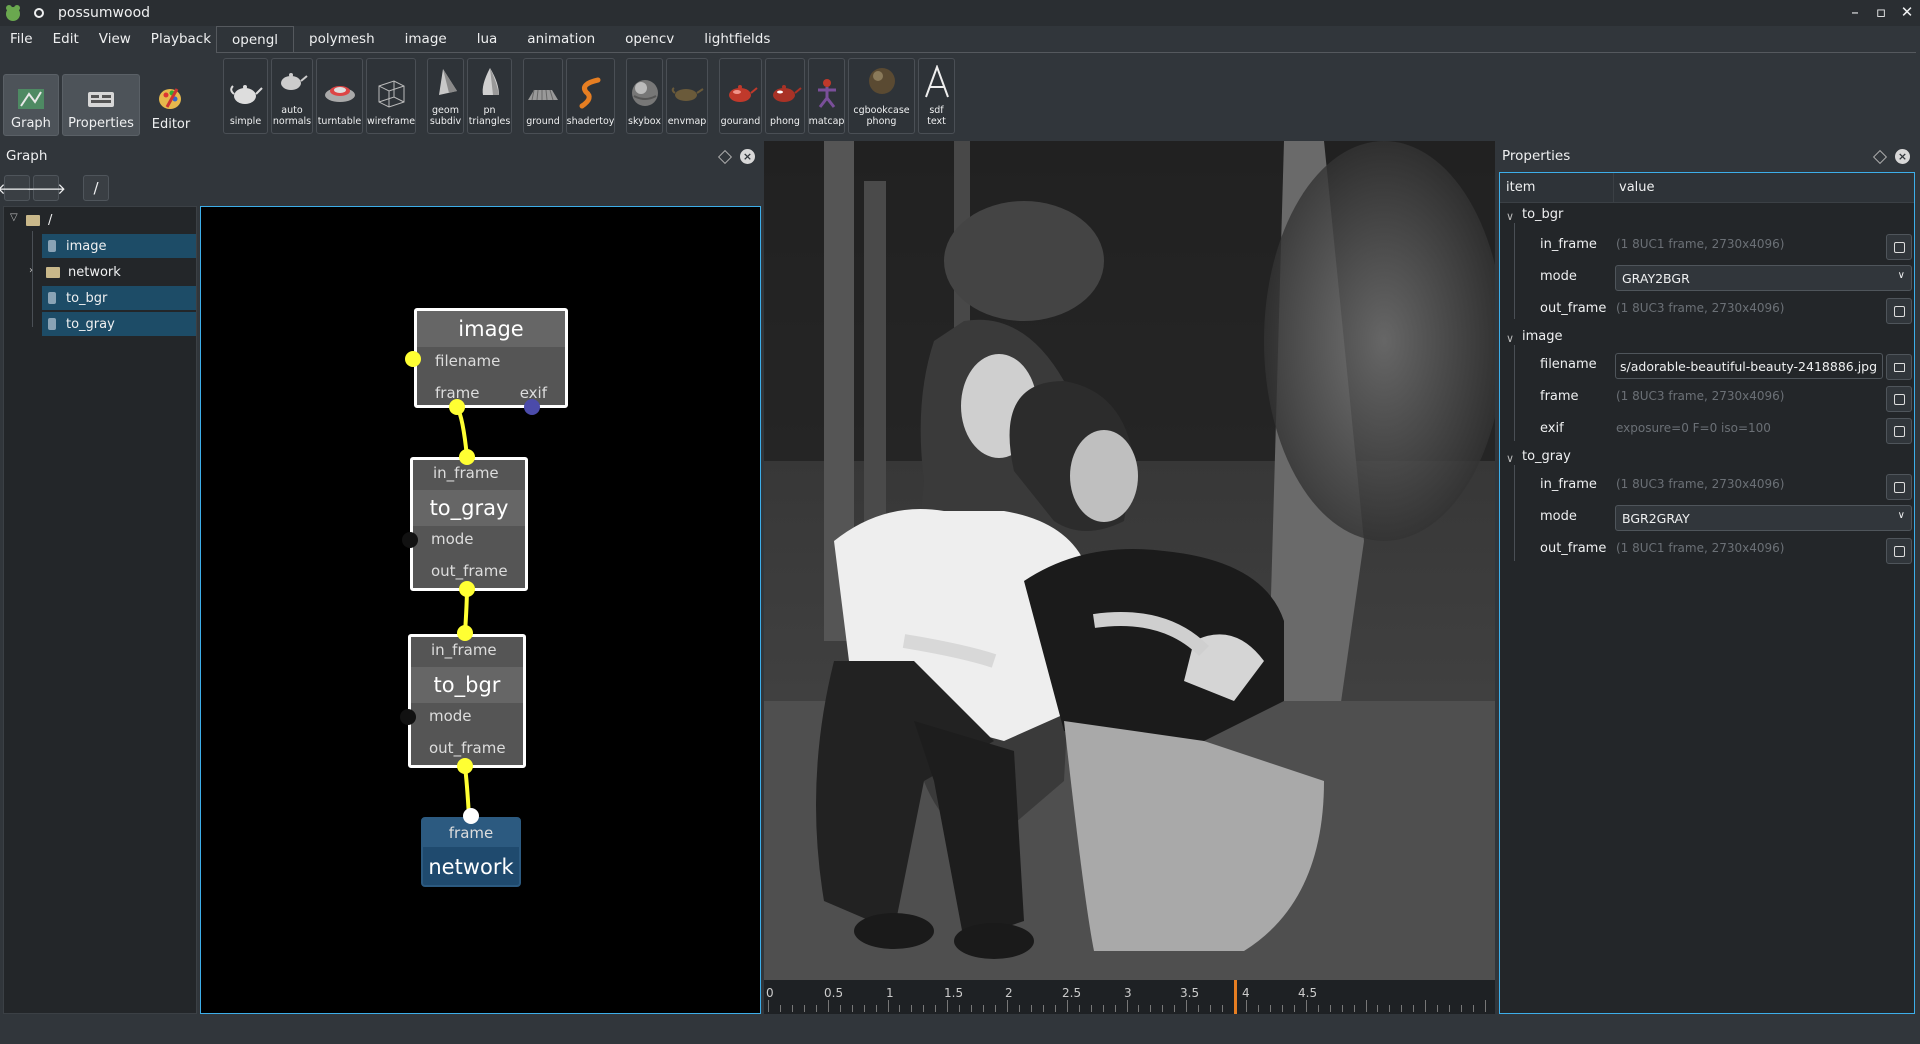 The image size is (1920, 1044). I want to click on node-to-bgr: in_frame to_bgr mode out_frame, so click(467, 701).